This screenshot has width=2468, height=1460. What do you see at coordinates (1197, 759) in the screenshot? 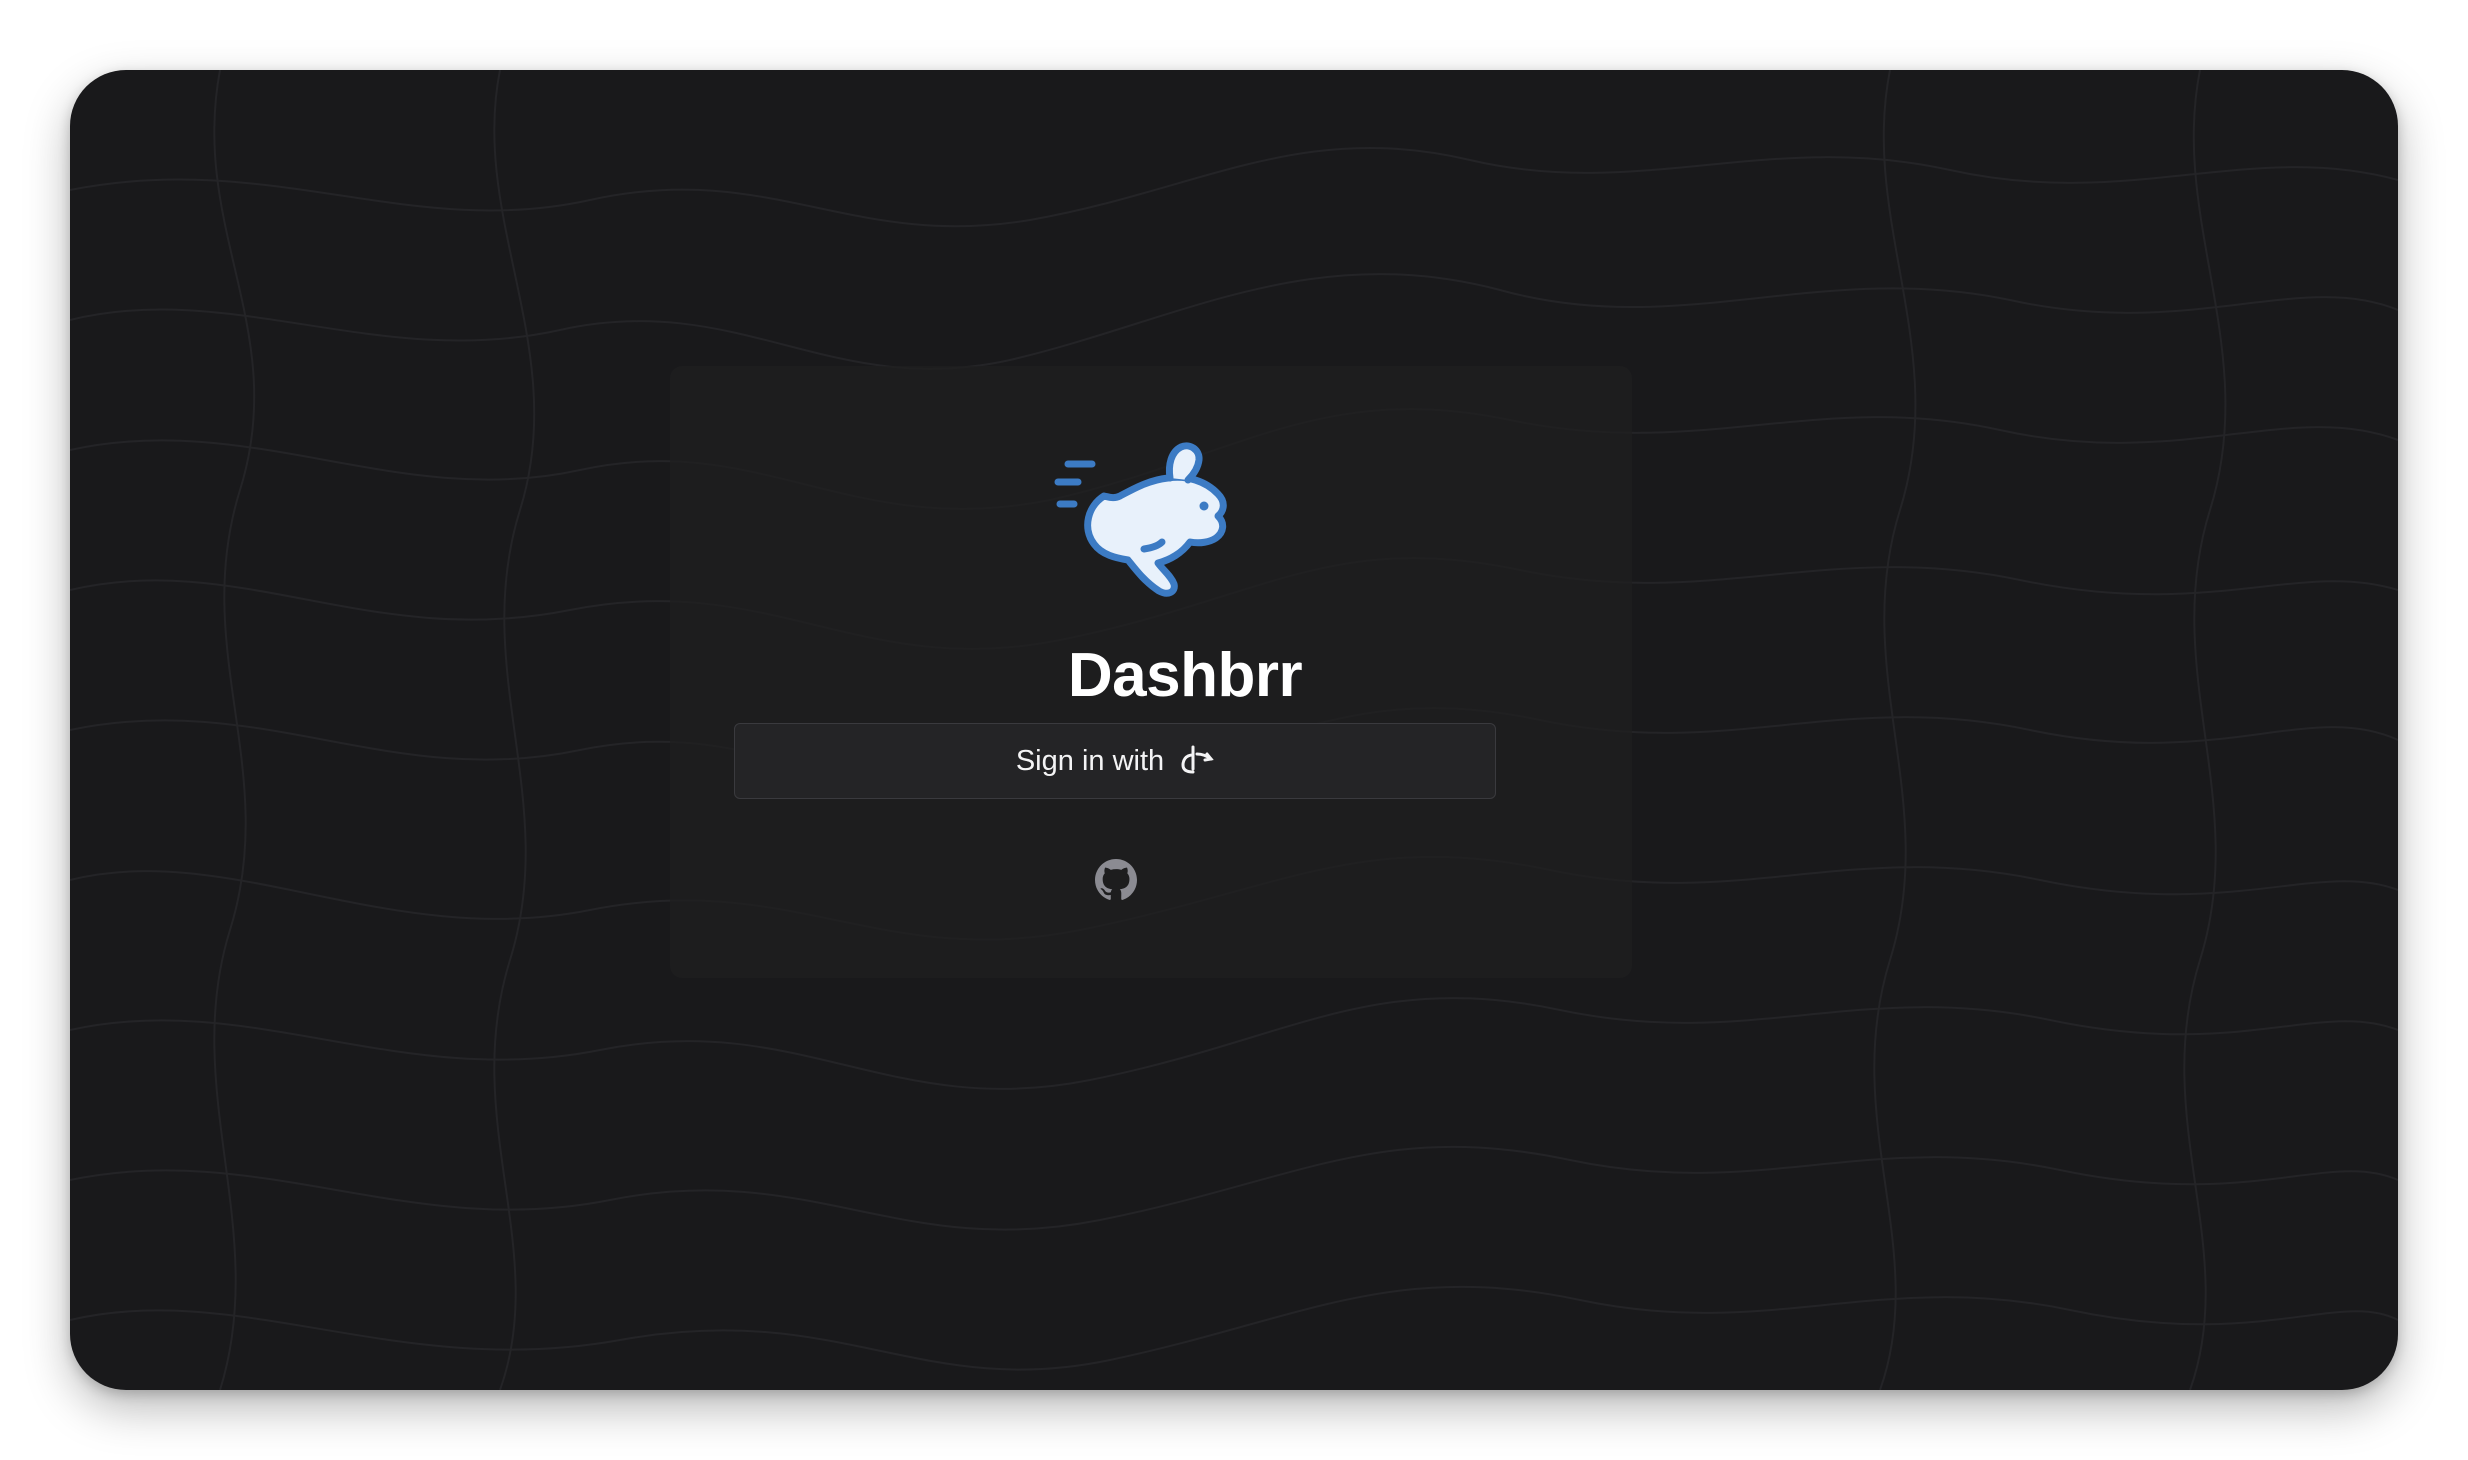
I see `oidc-icon` at bounding box center [1197, 759].